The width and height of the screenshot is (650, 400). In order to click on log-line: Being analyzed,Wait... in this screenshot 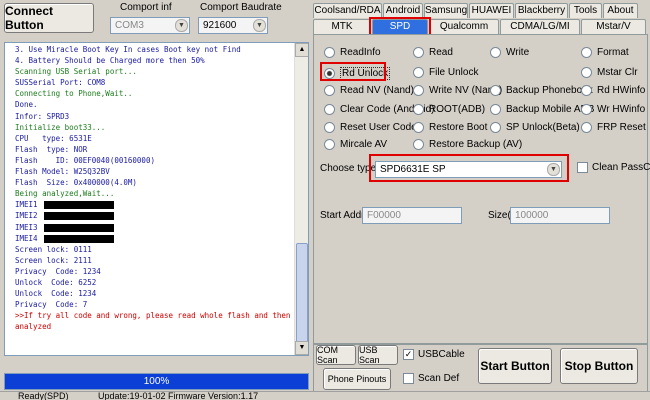, I will do `click(65, 194)`.